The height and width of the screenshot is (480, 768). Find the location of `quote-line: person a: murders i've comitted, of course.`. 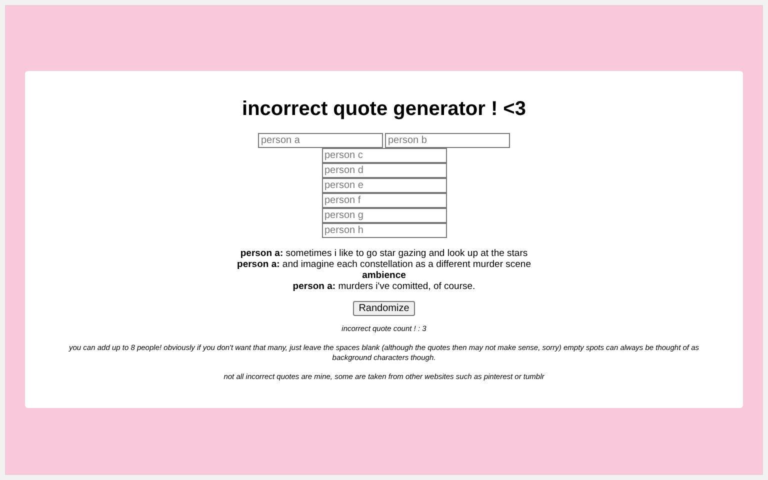

quote-line: person a: murders i've comitted, of course. is located at coordinates (384, 286).